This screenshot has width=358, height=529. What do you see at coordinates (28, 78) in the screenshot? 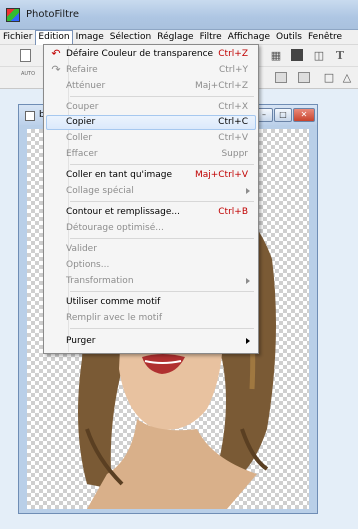
I see `auto-levels-icon: AUTO` at bounding box center [28, 78].